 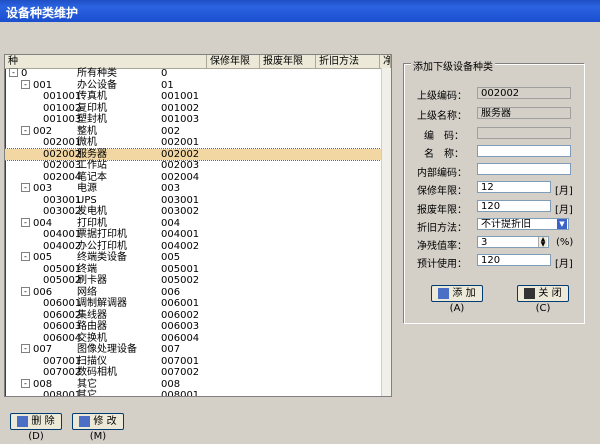 I want to click on table-row: -006 网络 006, so click(x=198, y=292).